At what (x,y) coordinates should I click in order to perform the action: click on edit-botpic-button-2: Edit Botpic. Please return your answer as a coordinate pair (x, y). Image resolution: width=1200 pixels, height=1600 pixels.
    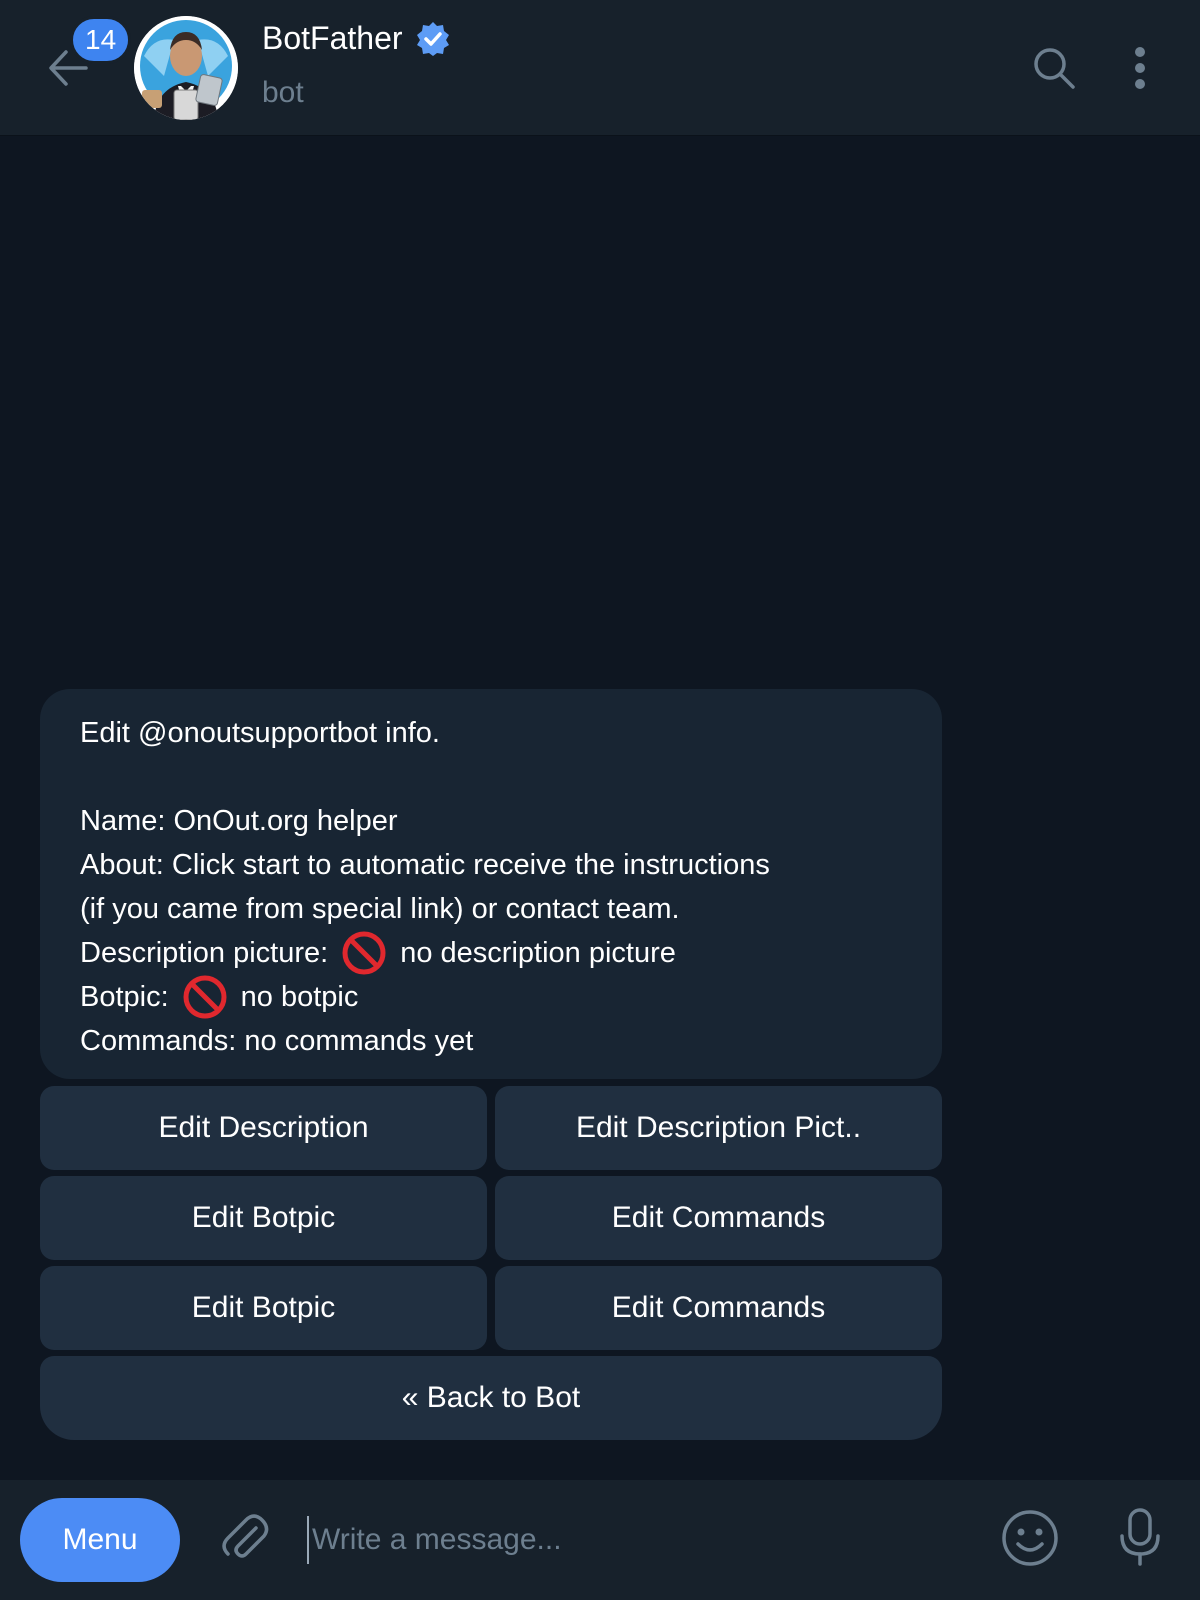
    Looking at the image, I should click on (263, 1308).